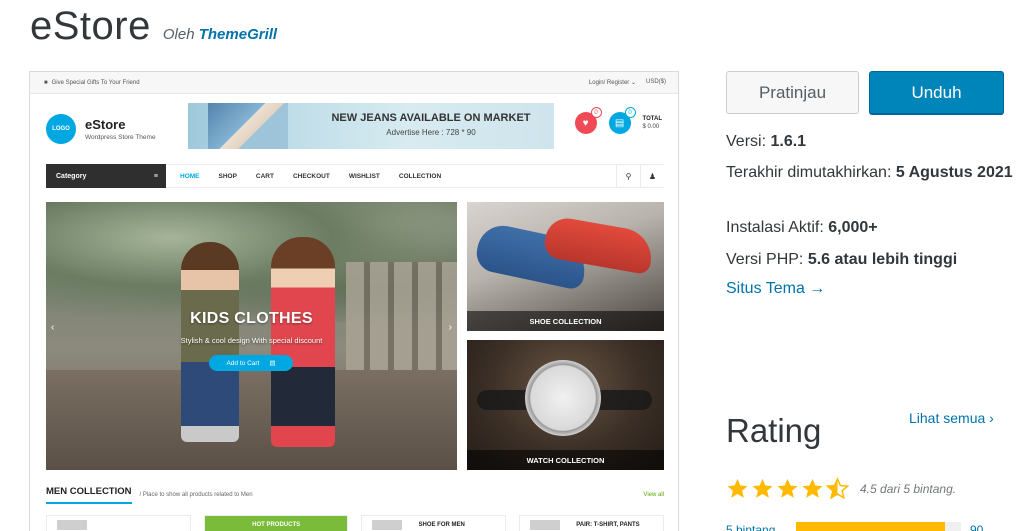  What do you see at coordinates (750, 527) in the screenshot?
I see `rating-bar-label: 5 bintang` at bounding box center [750, 527].